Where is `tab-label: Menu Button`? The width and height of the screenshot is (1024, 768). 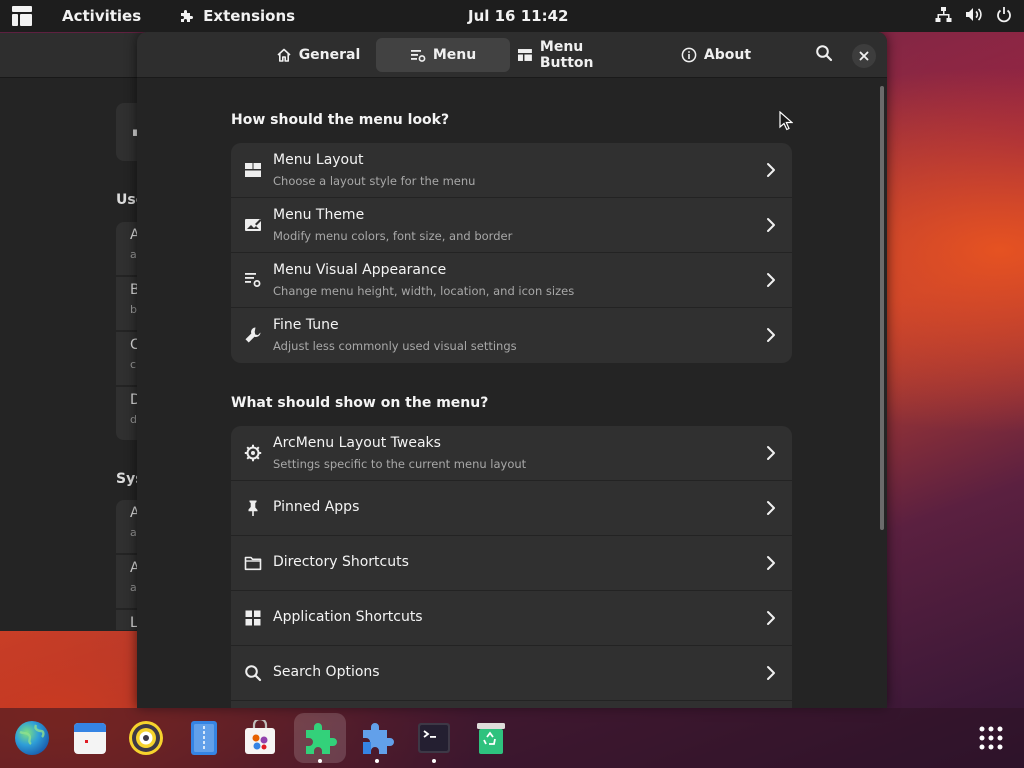
tab-label: Menu Button is located at coordinates (566, 55).